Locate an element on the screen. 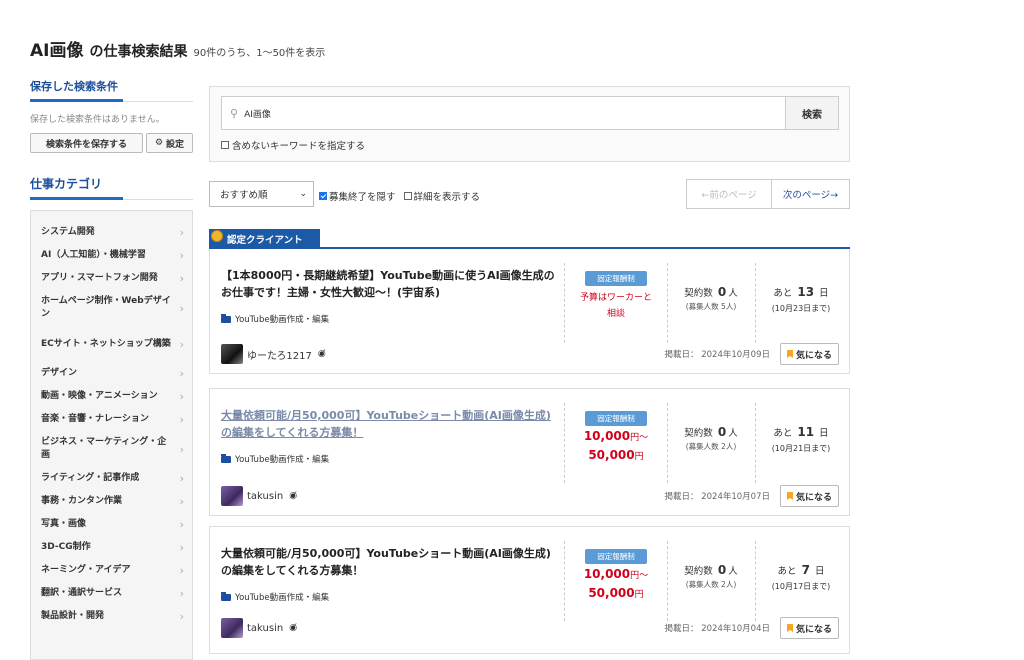 The width and height of the screenshot is (1024, 660). show-details-option: 詳細を表示する is located at coordinates (442, 196).